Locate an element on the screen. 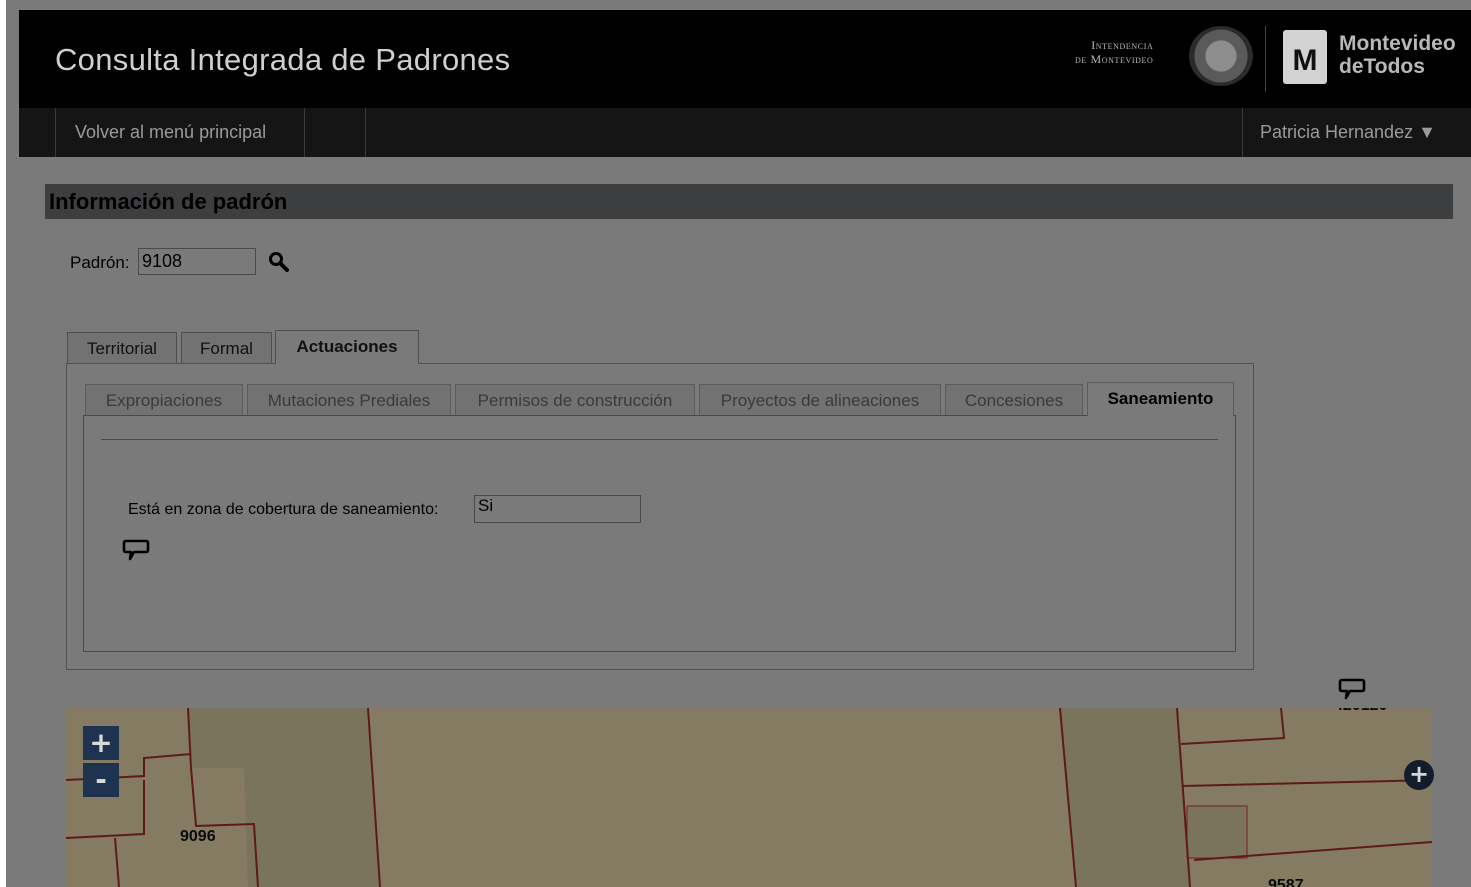 This screenshot has width=1471, height=887. subtab-proyectos-alineaciones: Proyectos de alineaciones is located at coordinates (820, 400).